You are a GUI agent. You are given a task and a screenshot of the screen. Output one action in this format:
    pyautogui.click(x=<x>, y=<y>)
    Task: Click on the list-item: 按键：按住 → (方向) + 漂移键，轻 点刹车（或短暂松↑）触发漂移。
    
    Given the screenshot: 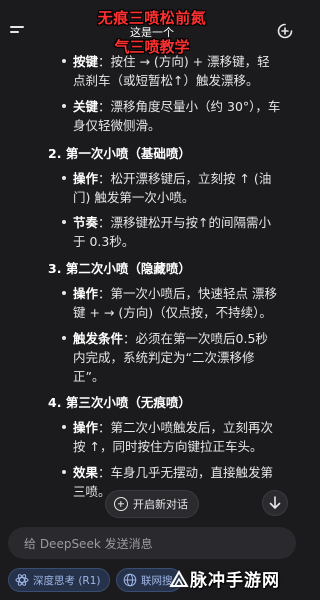 What is the action you would take?
    pyautogui.click(x=177, y=71)
    